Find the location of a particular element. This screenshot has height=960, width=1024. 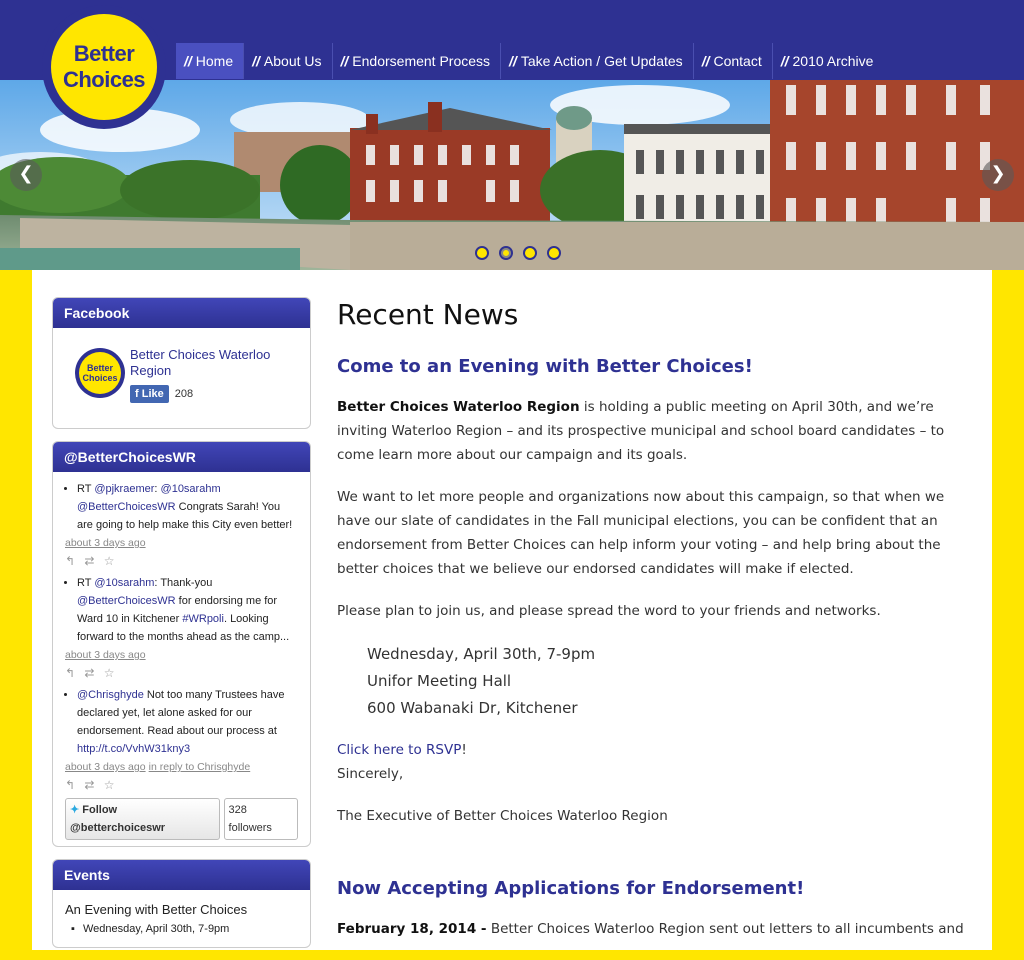

nav-item-endorsement-process: //Endorsement Process is located at coordinates (417, 61).